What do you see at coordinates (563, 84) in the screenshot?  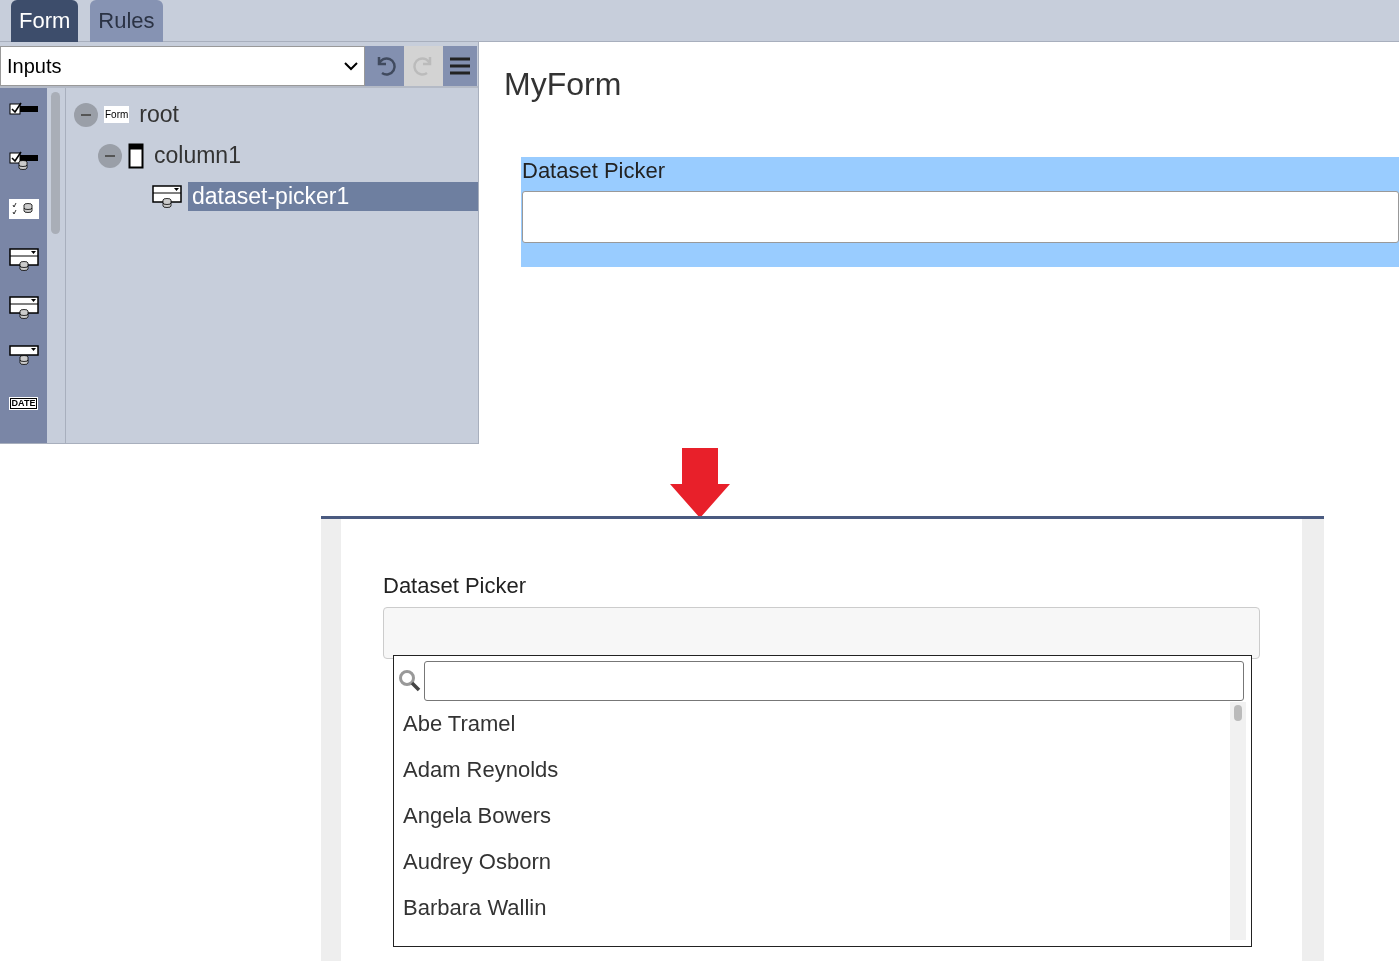 I see `form-title: MyForm` at bounding box center [563, 84].